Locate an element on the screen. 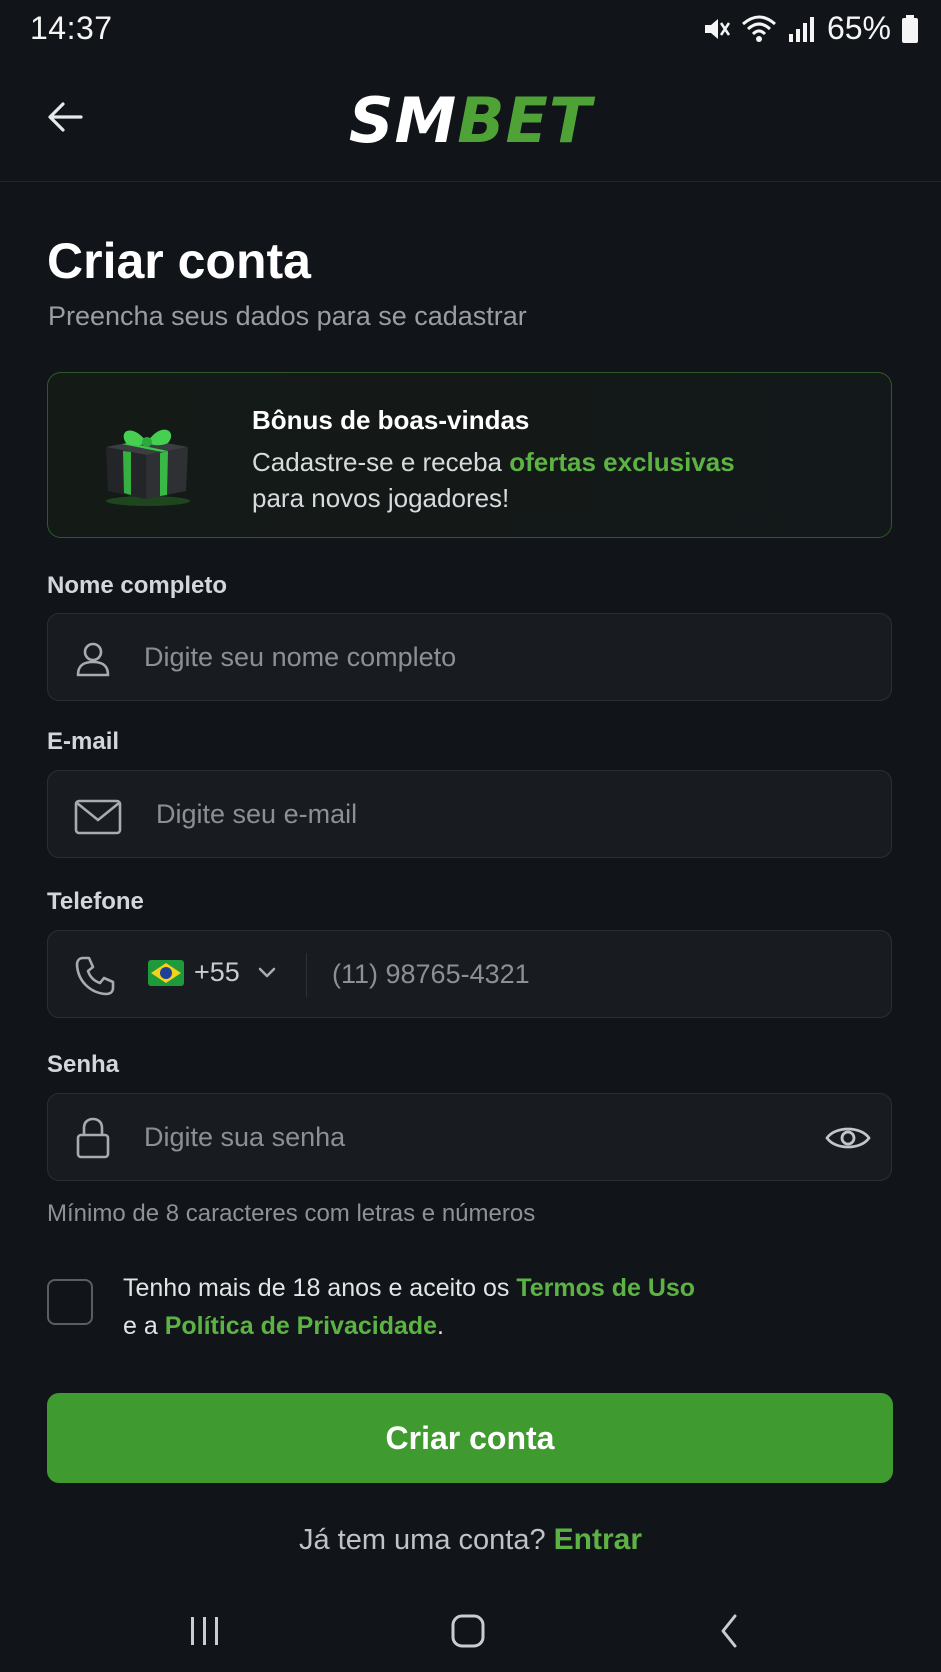 The height and width of the screenshot is (1672, 941). home-button is located at coordinates (468, 1631).